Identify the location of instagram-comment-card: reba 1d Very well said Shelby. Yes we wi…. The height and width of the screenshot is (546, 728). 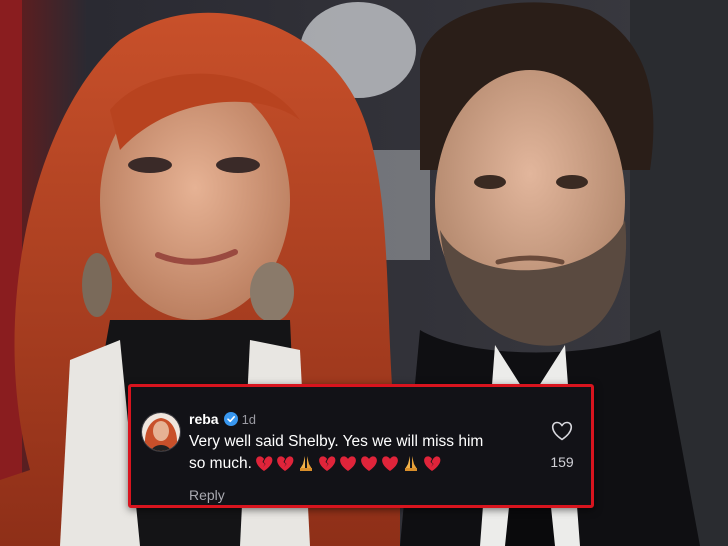
(361, 446).